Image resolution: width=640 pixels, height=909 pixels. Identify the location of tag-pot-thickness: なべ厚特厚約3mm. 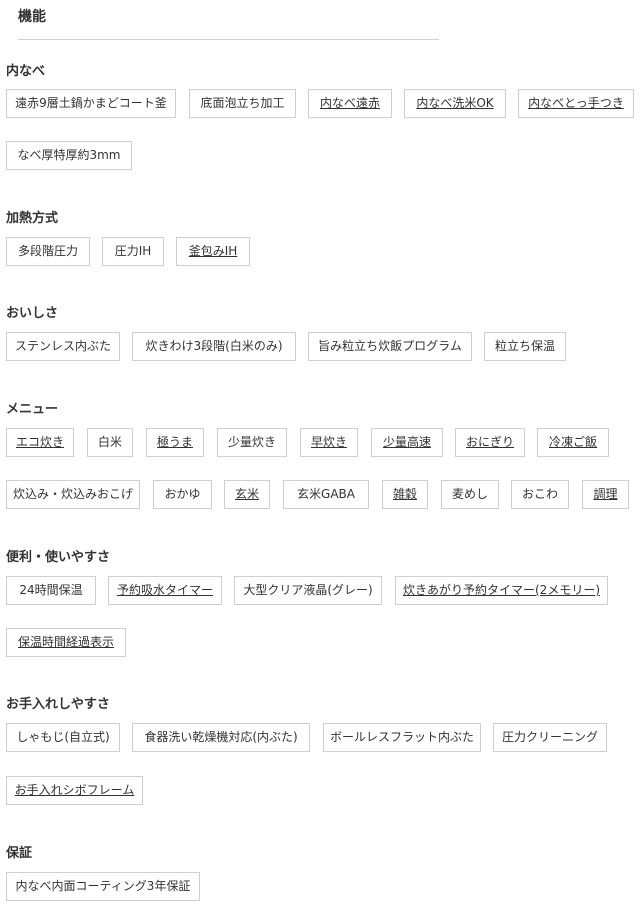
(69, 155).